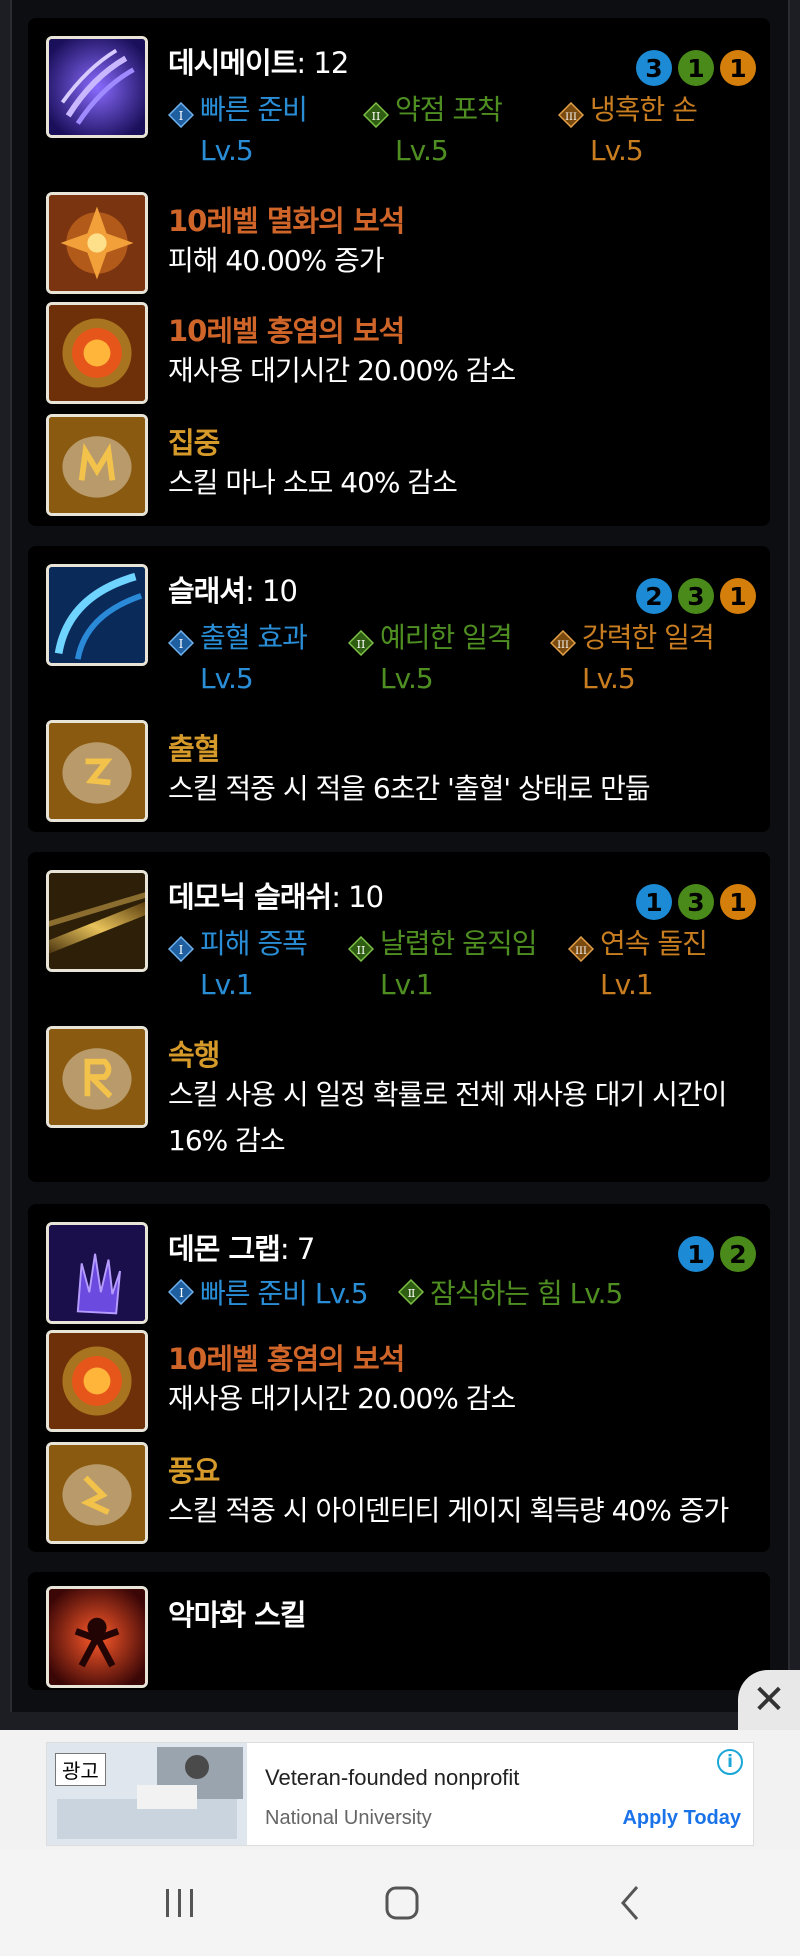  Describe the element at coordinates (447, 1094) in the screenshot. I see `rune-description-line-1: 스킬 사용 시 일정 확률로 전체 재사용 대기 시간이` at that location.